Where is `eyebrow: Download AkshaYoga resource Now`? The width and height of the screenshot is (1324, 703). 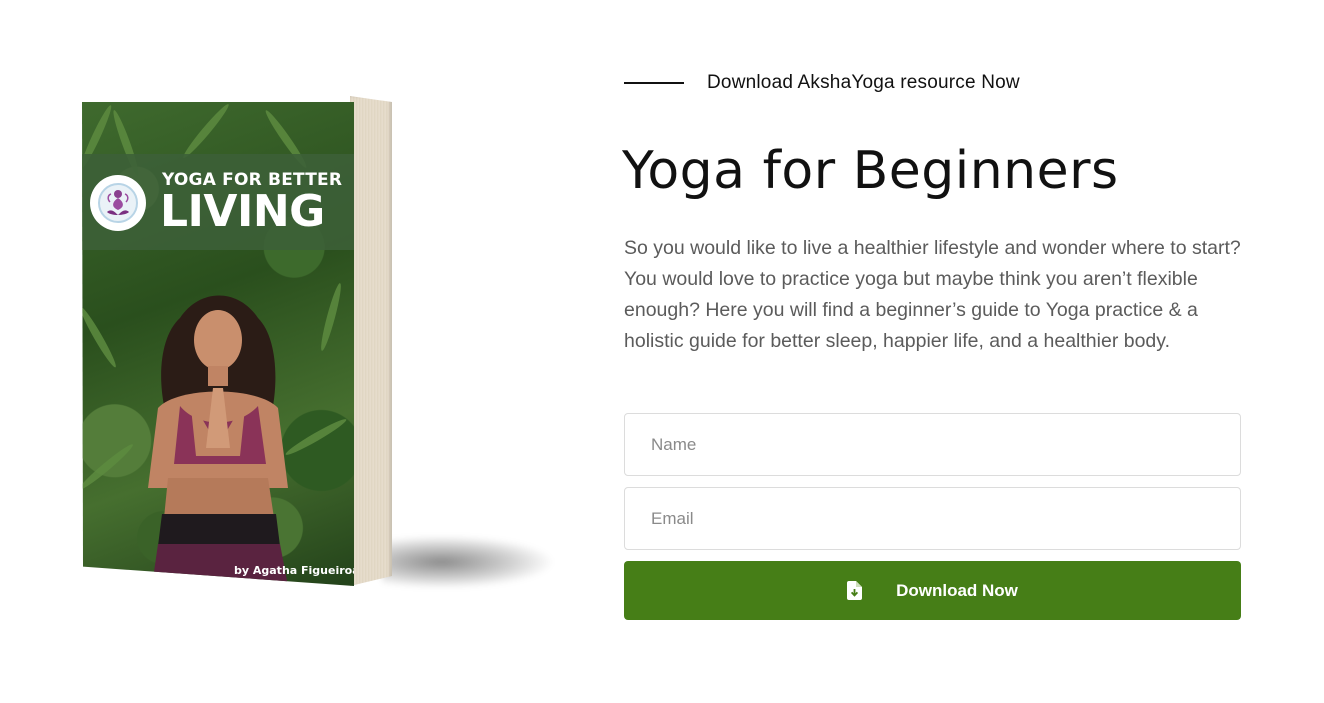
eyebrow: Download AkshaYoga resource Now is located at coordinates (822, 83).